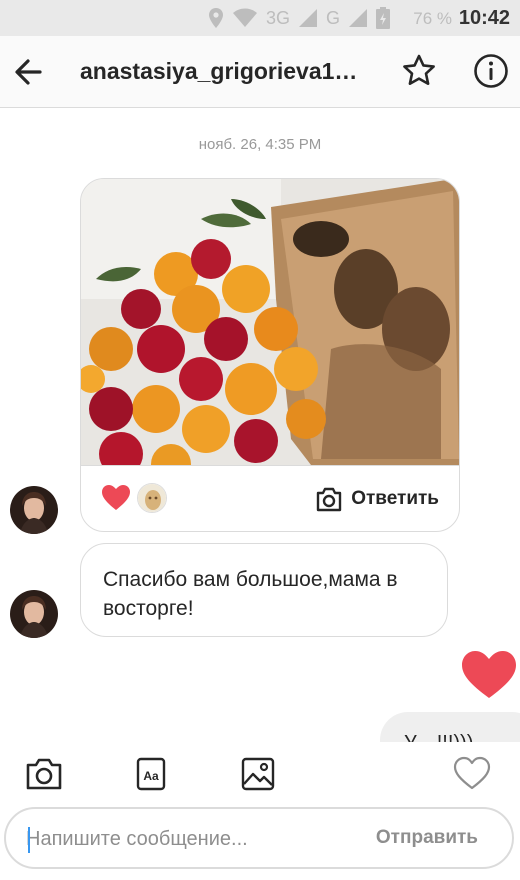 The image size is (520, 880). I want to click on status-bar: 3G G 76 % 10:42, so click(260, 18).